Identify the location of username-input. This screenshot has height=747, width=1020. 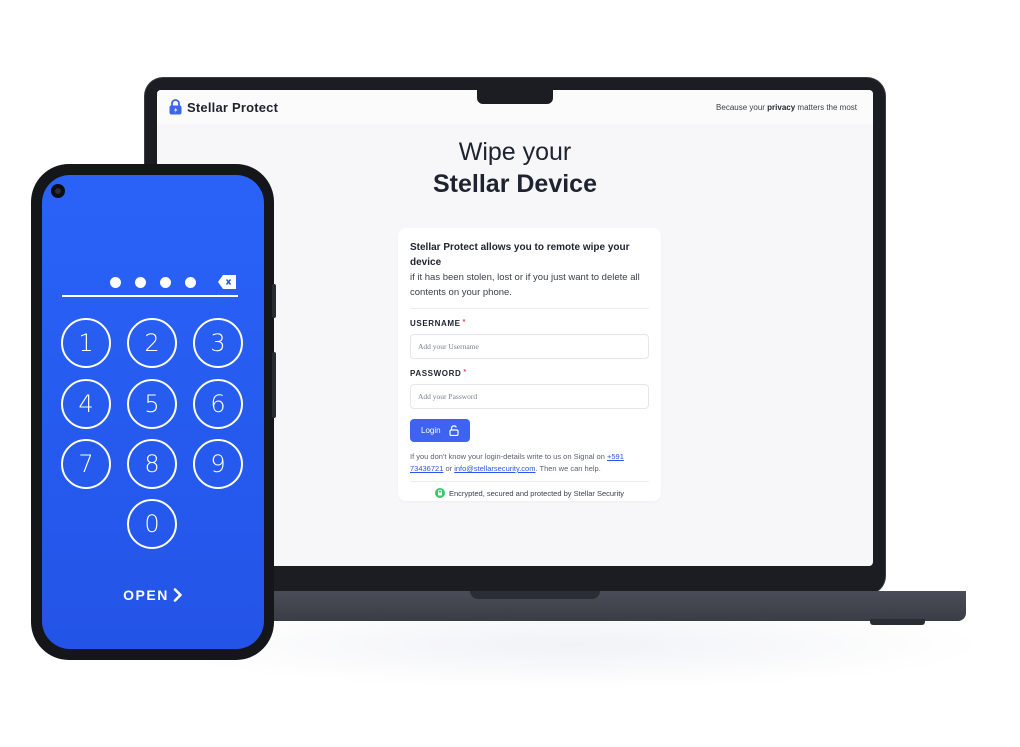
(529, 346).